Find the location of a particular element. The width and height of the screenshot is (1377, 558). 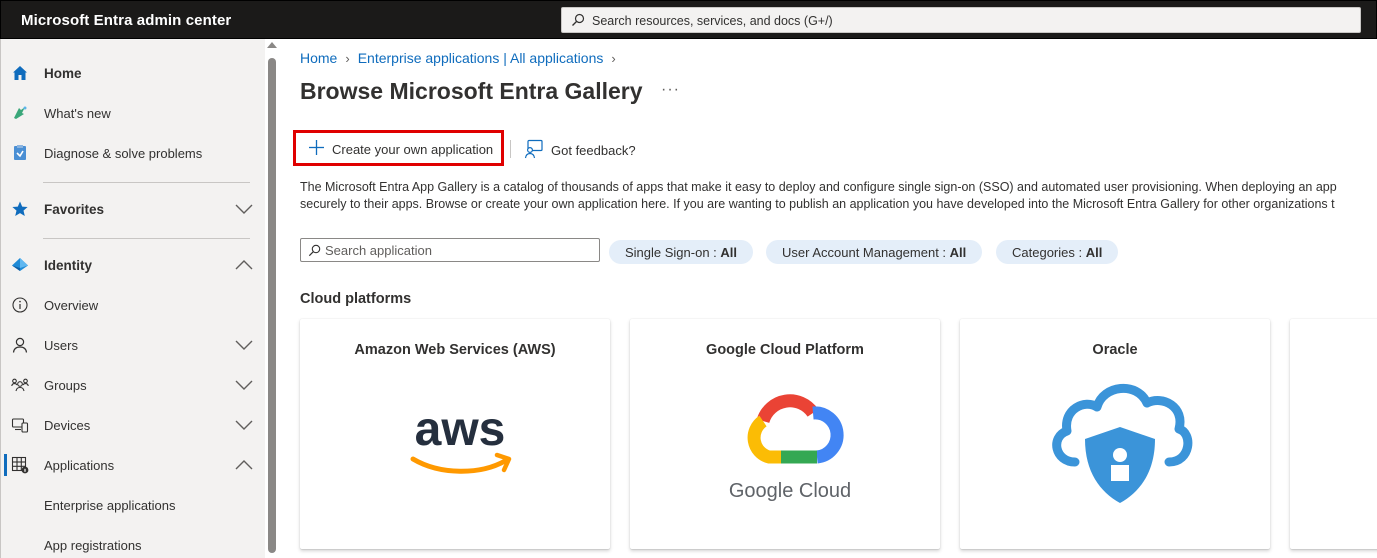

filter-categories: Categories : All is located at coordinates (1057, 252).